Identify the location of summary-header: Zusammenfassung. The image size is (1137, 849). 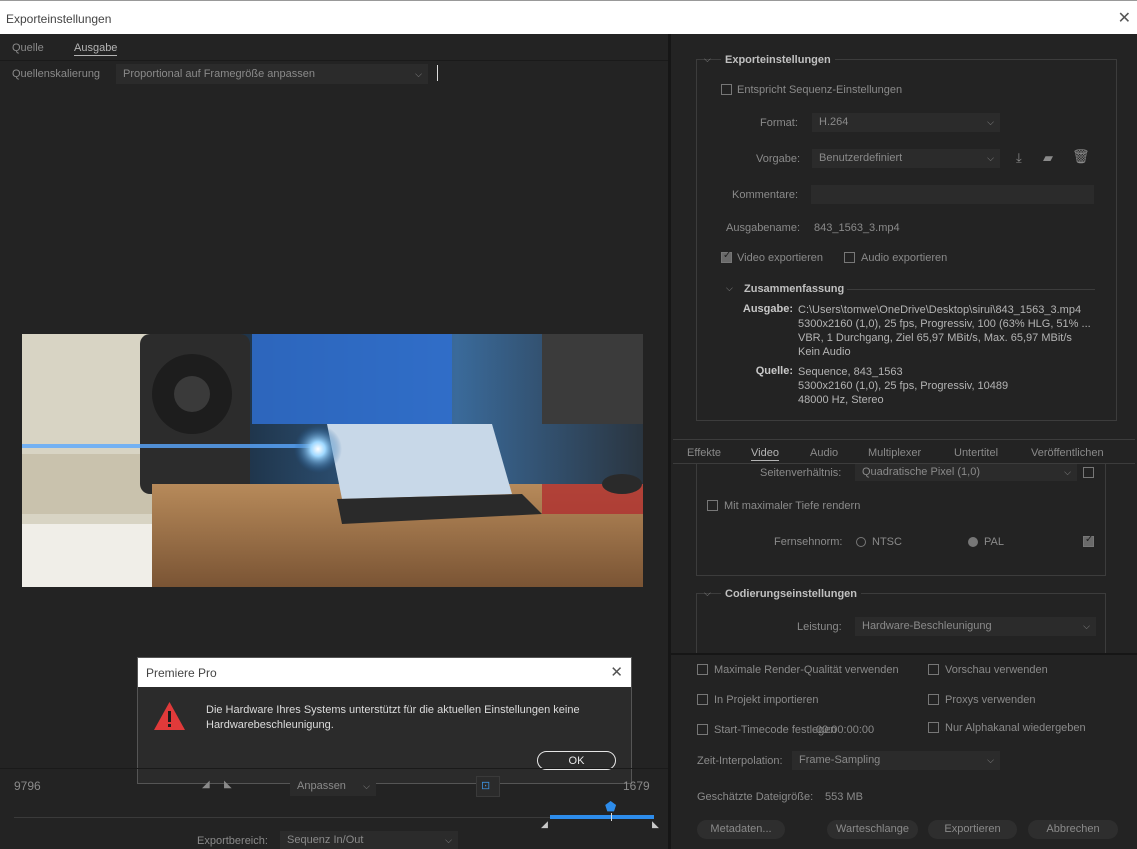
(794, 289).